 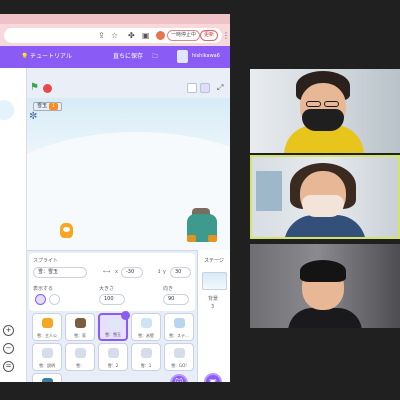 I want to click on tutorials-icon: 💡, so click(x=24, y=56).